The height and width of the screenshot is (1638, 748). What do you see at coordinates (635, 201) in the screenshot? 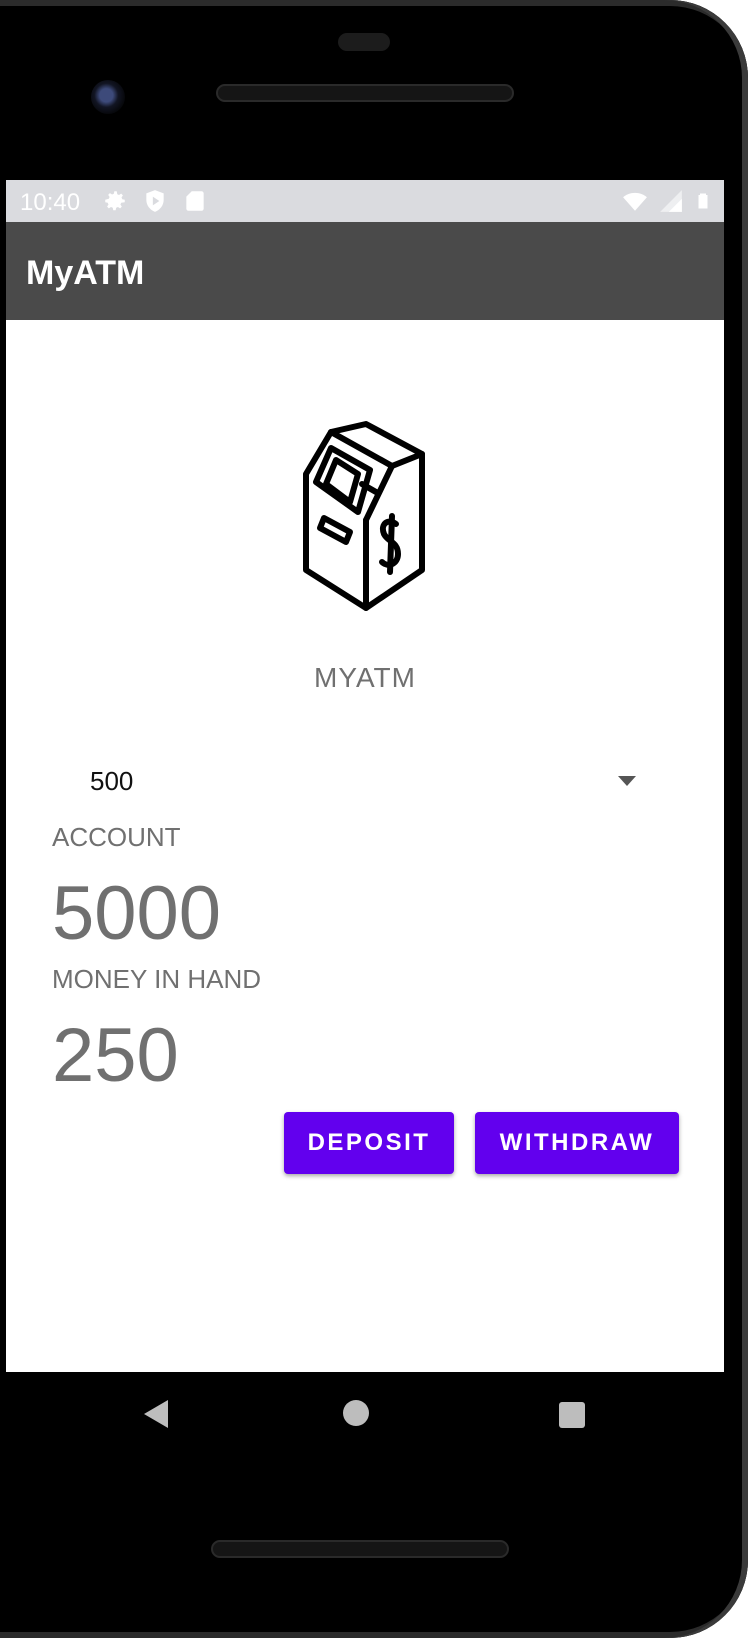
I see `wifi-icon` at bounding box center [635, 201].